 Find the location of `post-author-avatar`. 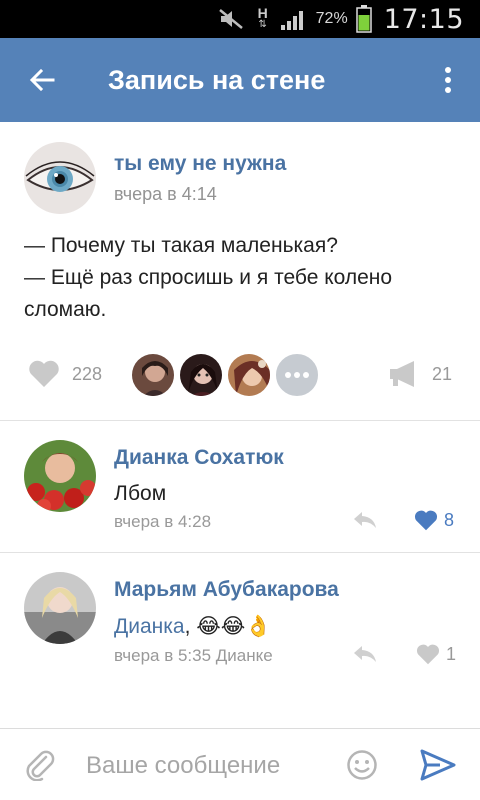

post-author-avatar is located at coordinates (60, 178).